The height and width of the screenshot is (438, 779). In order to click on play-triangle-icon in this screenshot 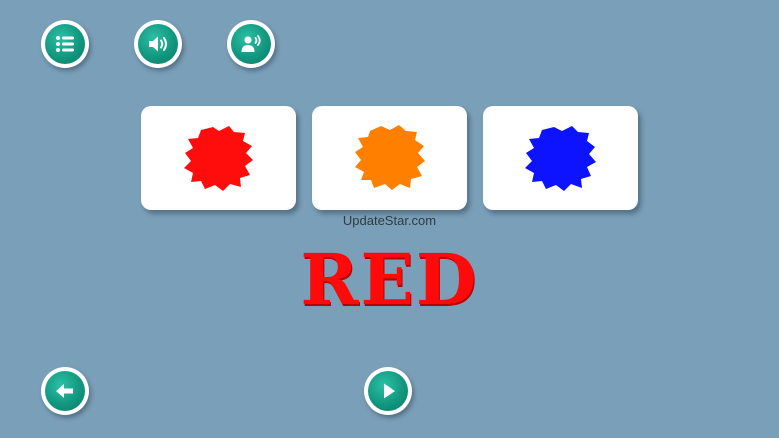, I will do `click(389, 391)`.